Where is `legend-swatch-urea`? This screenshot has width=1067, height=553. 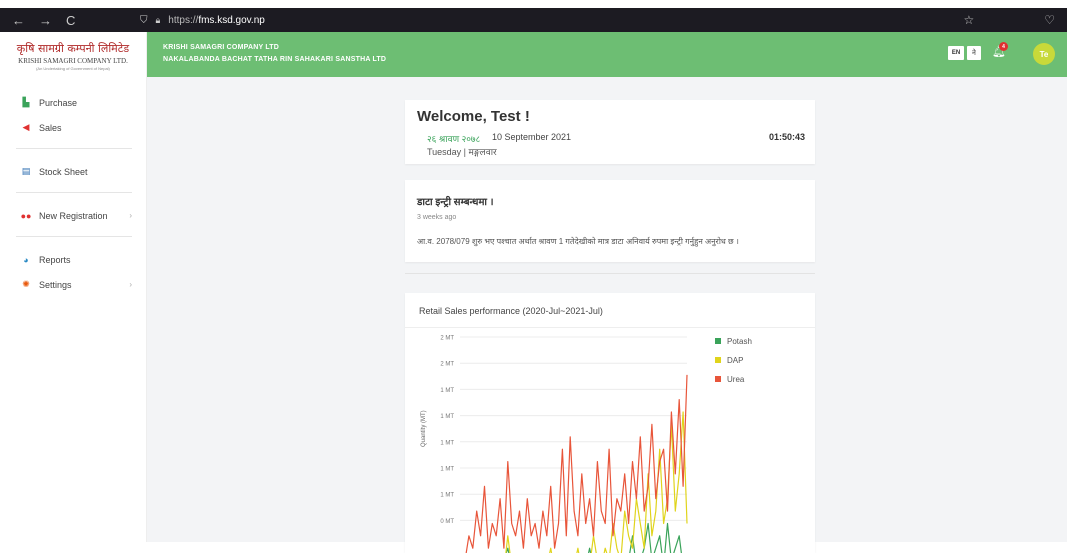
legend-swatch-urea is located at coordinates (718, 379).